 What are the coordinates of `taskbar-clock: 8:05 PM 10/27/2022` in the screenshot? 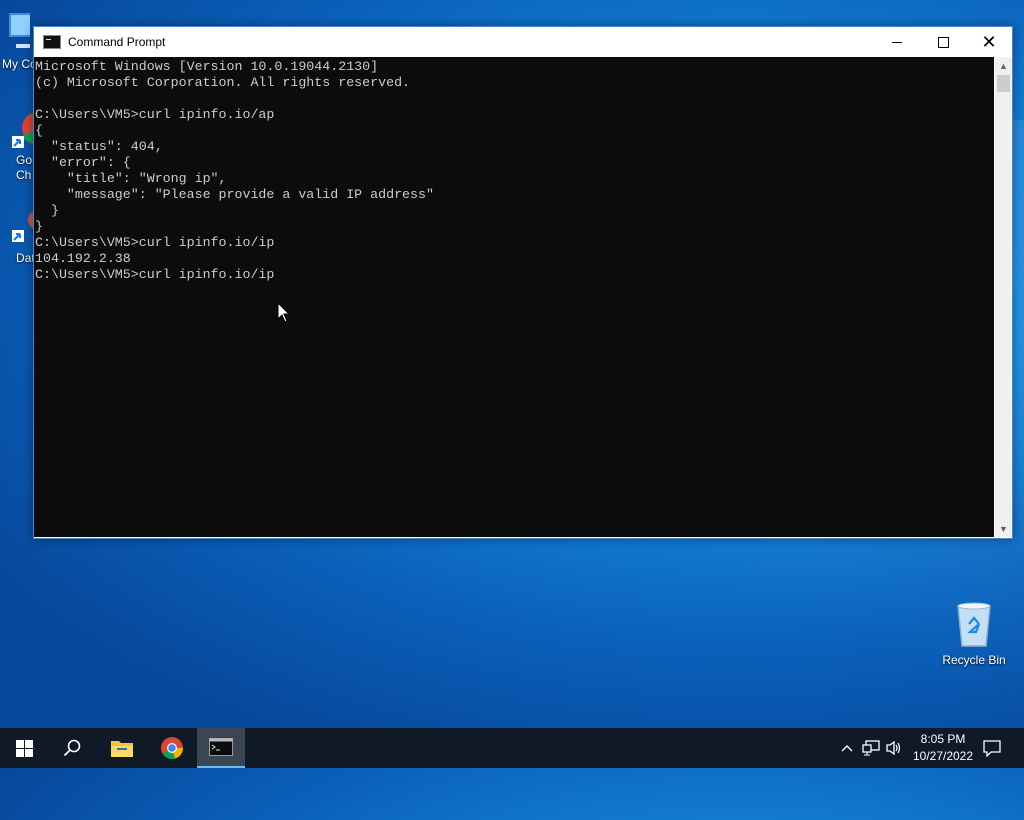 It's located at (943, 748).